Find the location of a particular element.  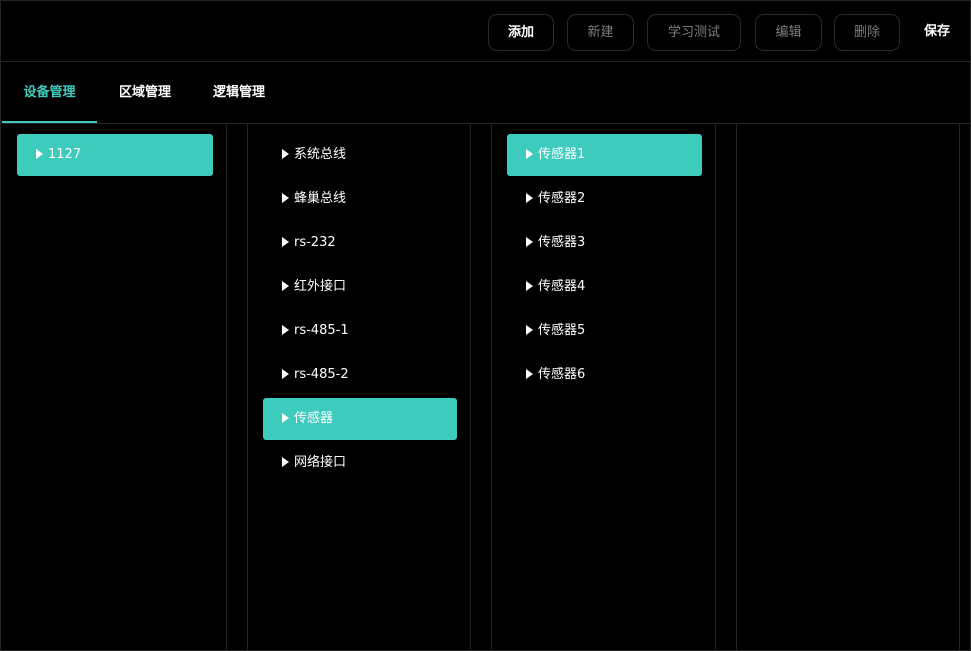

list-item: 网络接口 is located at coordinates (360, 463).